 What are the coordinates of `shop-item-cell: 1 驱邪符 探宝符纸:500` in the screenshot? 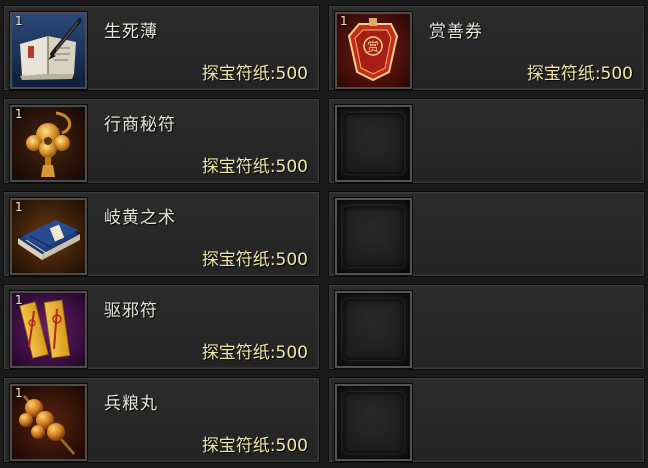 It's located at (161, 327).